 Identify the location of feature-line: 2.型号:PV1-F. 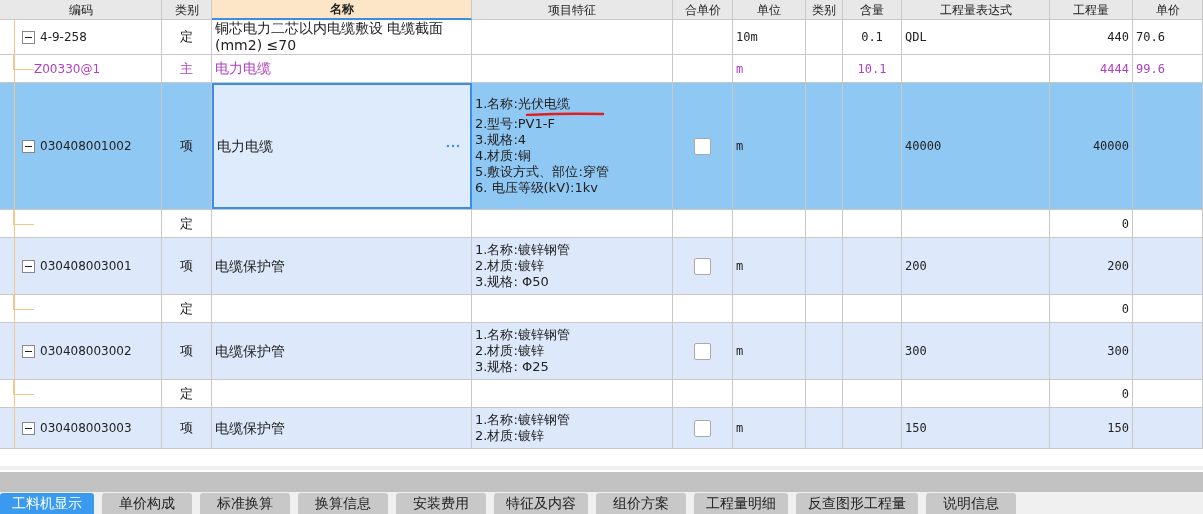
(515, 124).